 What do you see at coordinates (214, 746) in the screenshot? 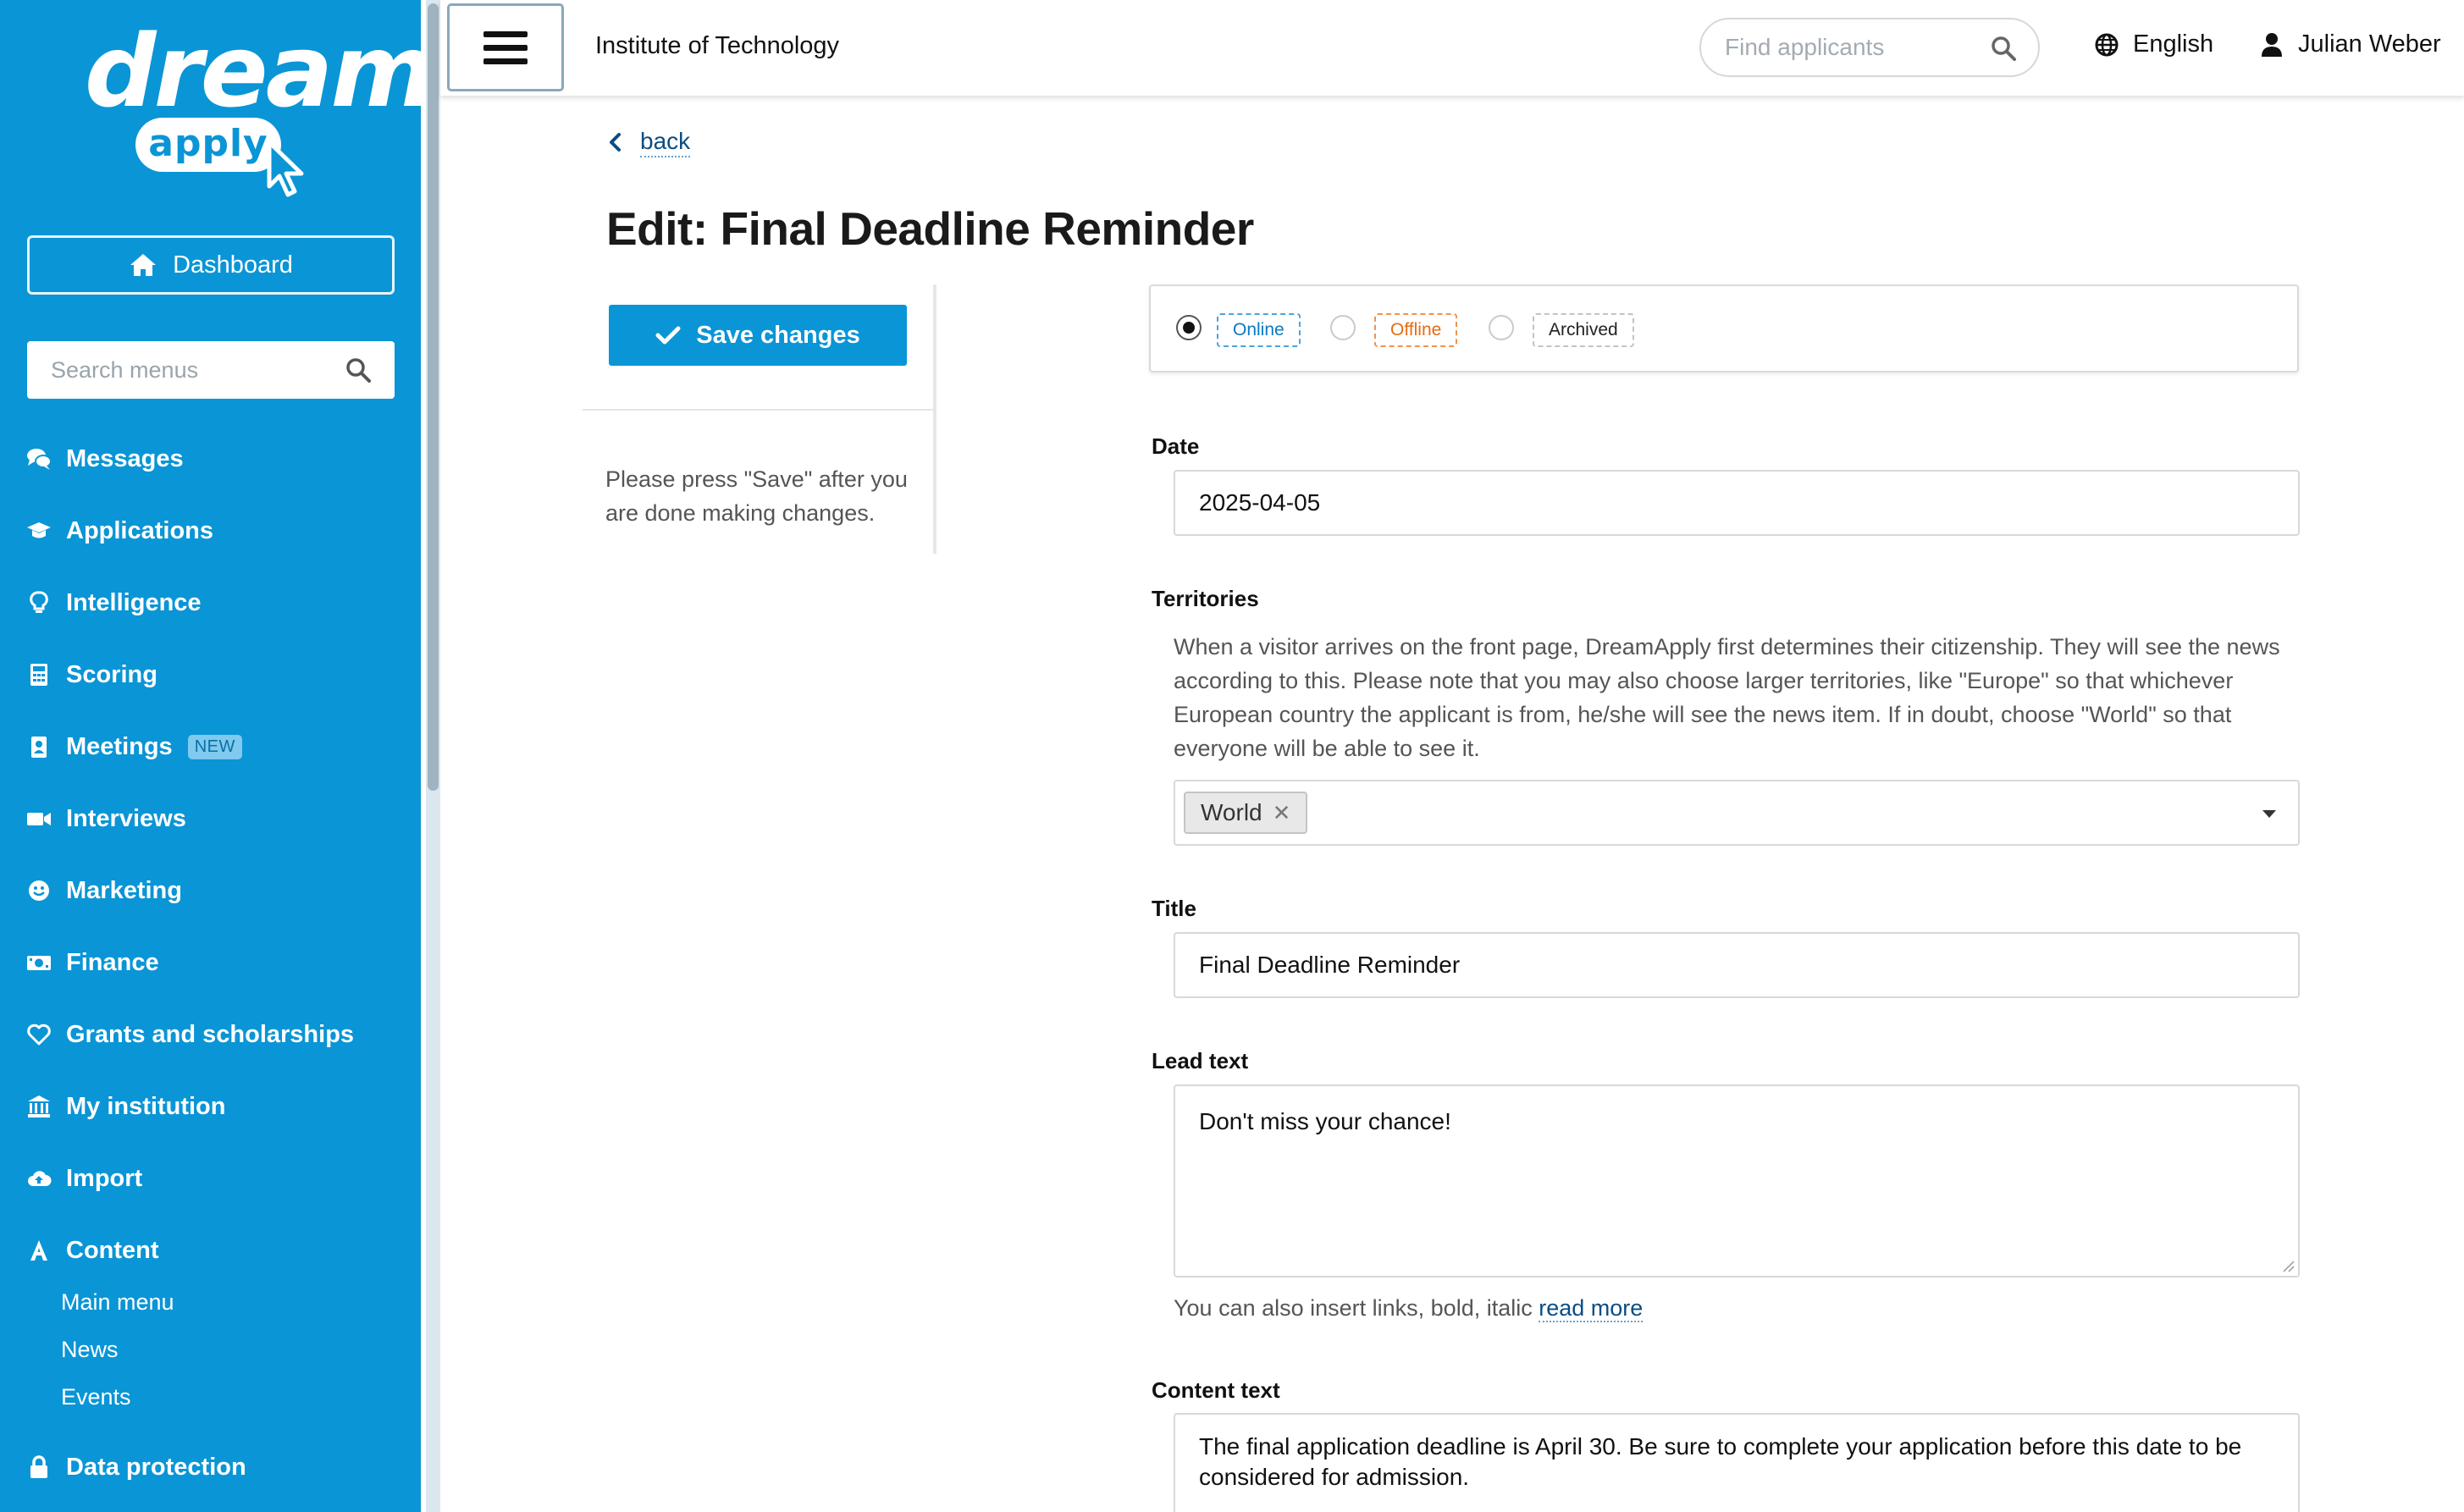
I see `new-badge: NEW` at bounding box center [214, 746].